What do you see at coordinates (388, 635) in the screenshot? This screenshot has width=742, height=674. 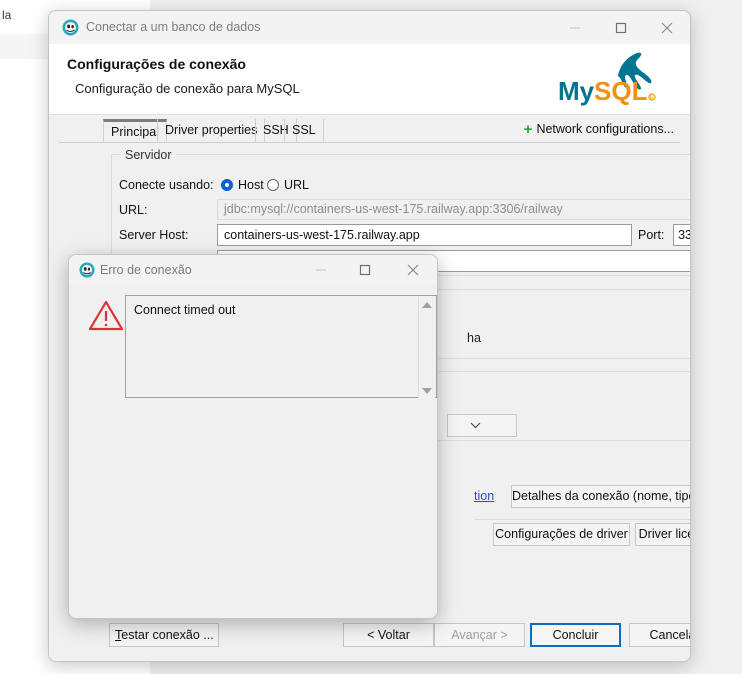 I see `back-button: < Voltar` at bounding box center [388, 635].